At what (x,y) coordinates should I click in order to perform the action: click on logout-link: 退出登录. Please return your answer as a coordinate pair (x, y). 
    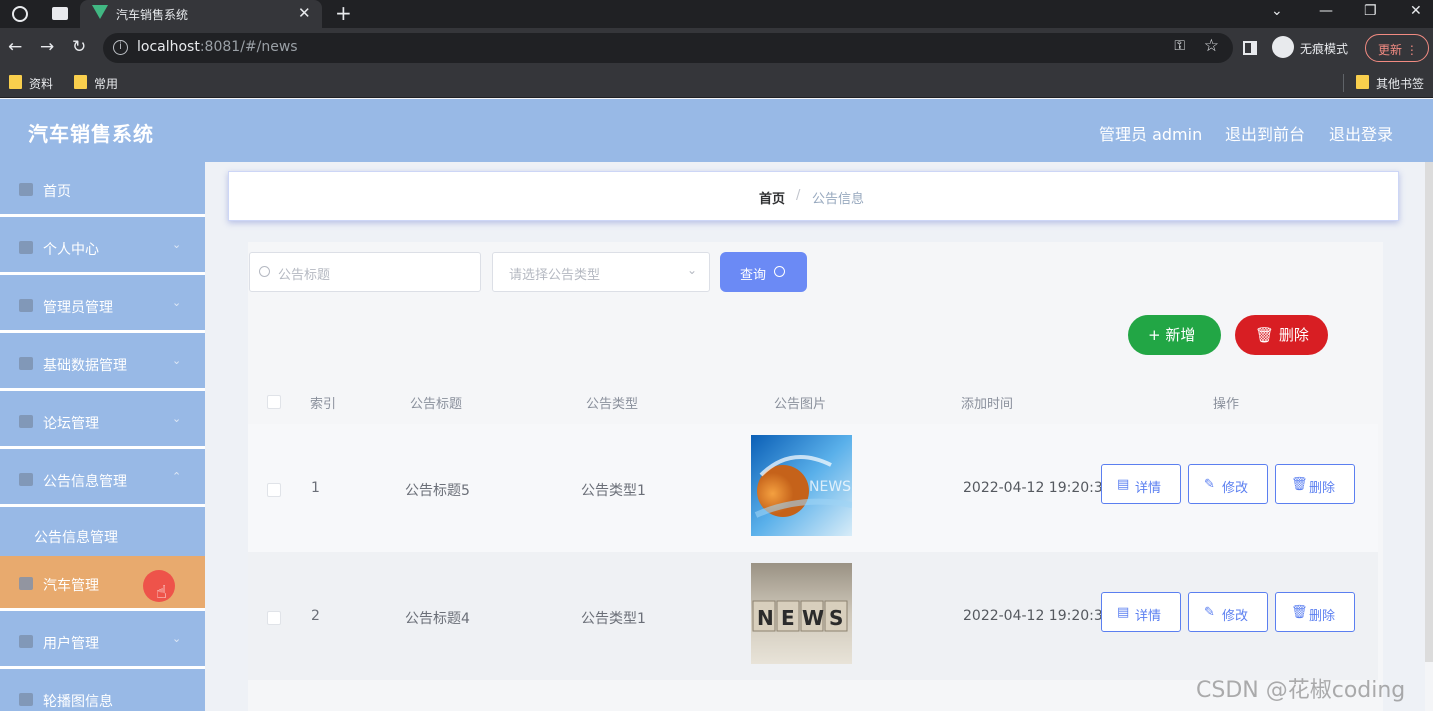
    Looking at the image, I should click on (1361, 133).